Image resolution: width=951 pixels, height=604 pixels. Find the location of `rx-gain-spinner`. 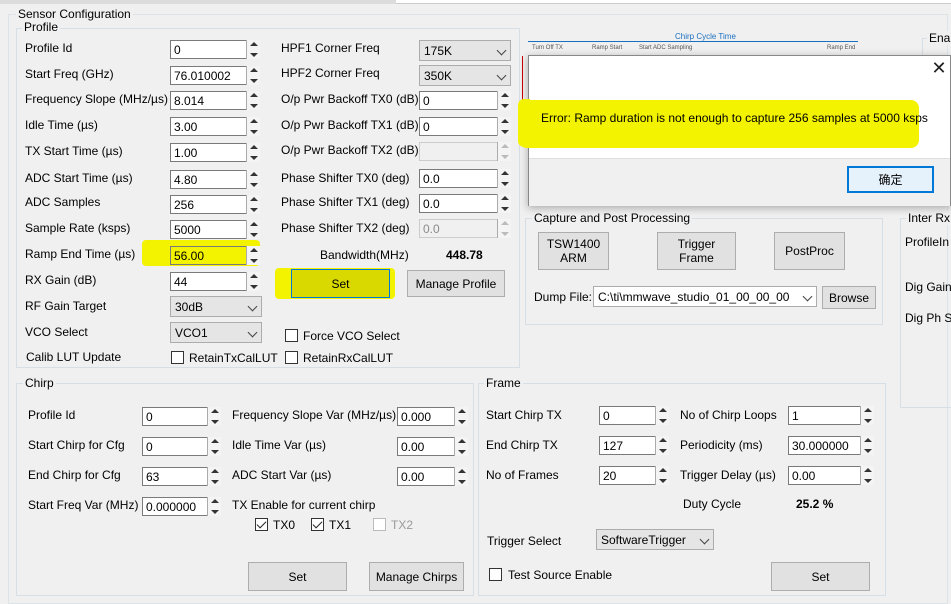

rx-gain-spinner is located at coordinates (253, 281).